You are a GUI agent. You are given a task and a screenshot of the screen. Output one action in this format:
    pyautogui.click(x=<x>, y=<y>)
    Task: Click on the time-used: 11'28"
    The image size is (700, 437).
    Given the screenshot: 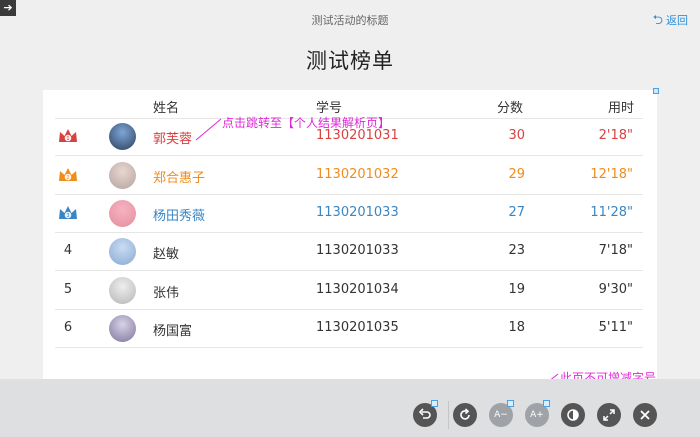 What is the action you would take?
    pyautogui.click(x=611, y=212)
    